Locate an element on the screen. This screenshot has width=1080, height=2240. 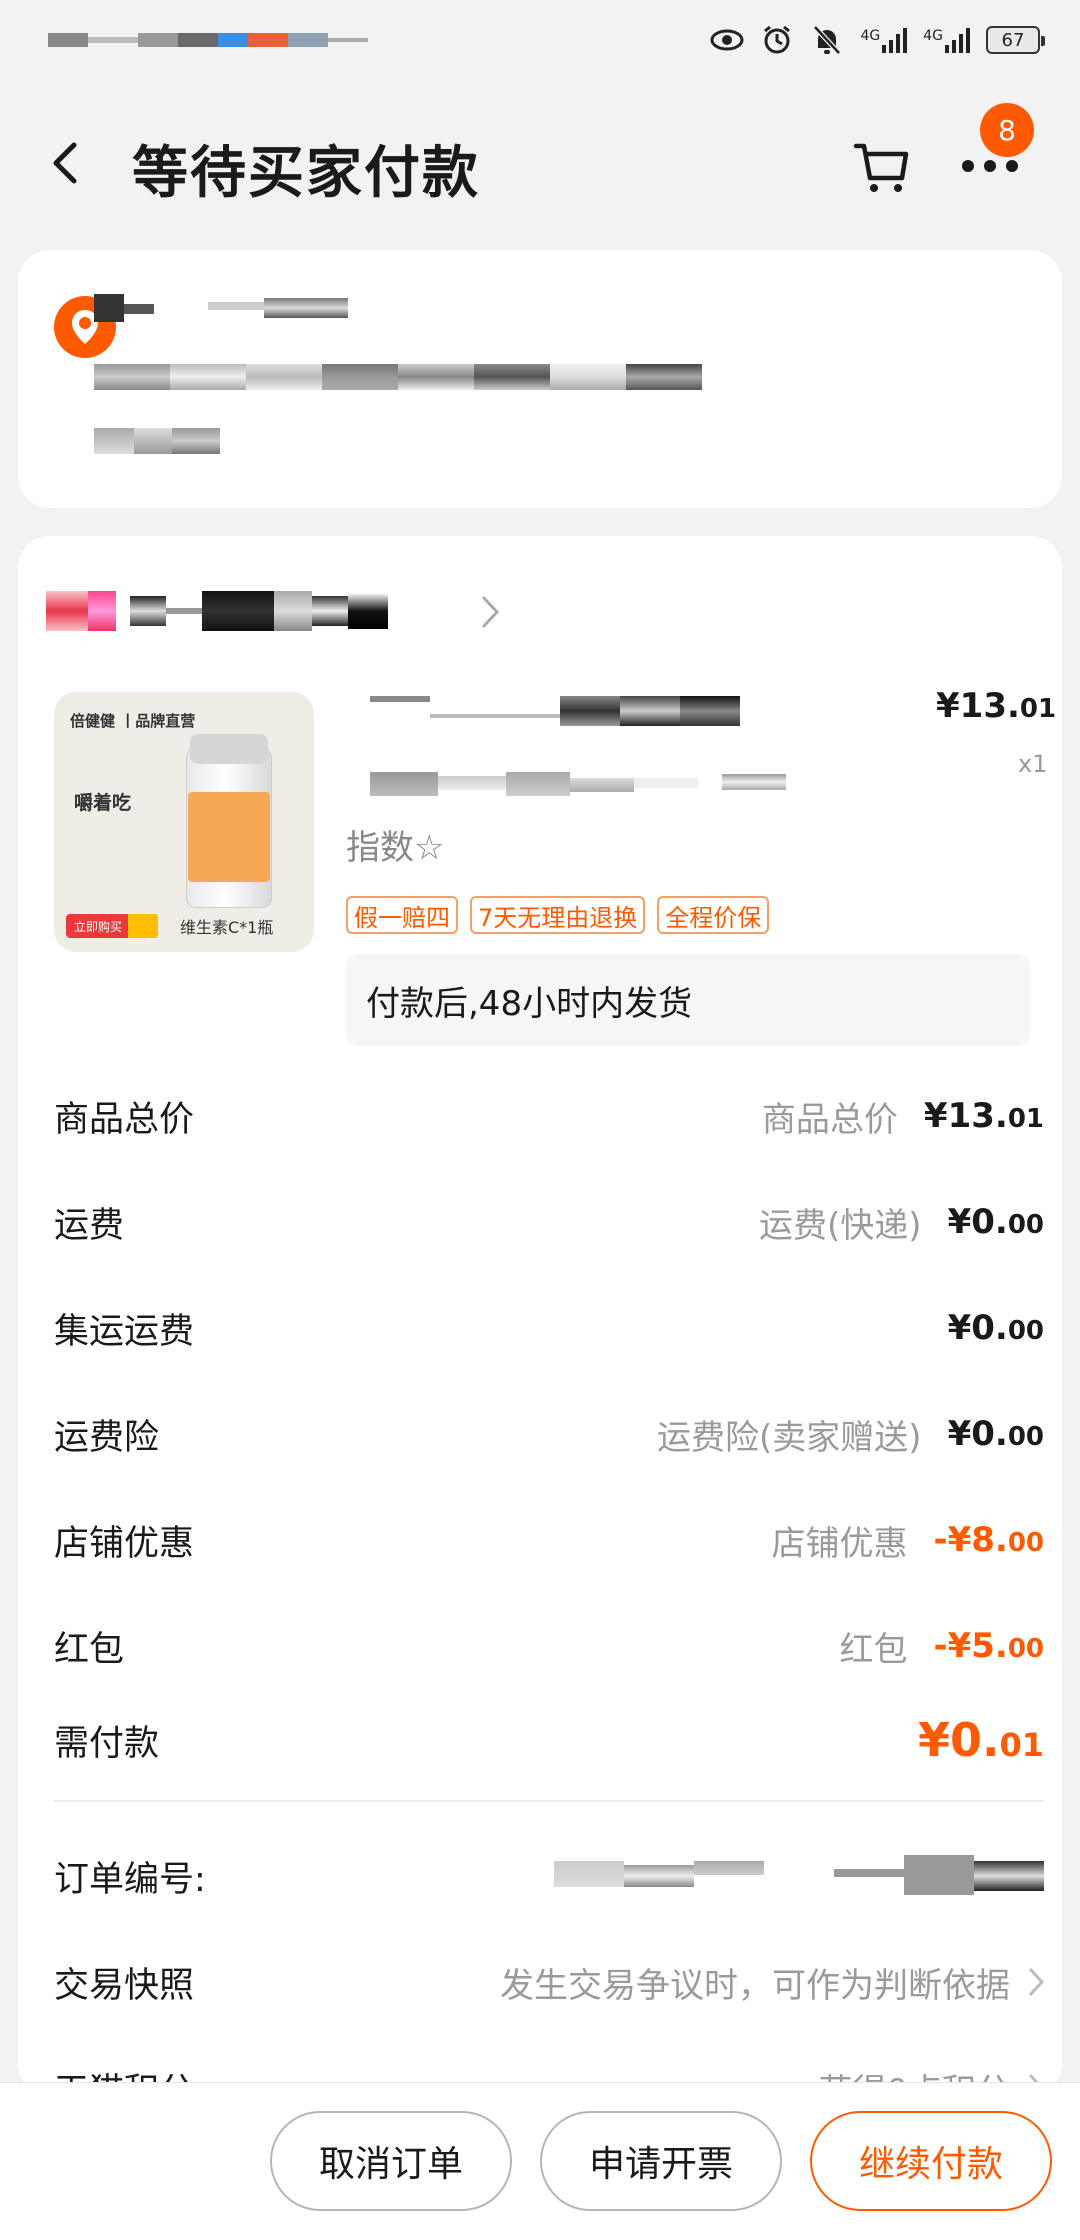
address-line2-redacted is located at coordinates (157, 441).